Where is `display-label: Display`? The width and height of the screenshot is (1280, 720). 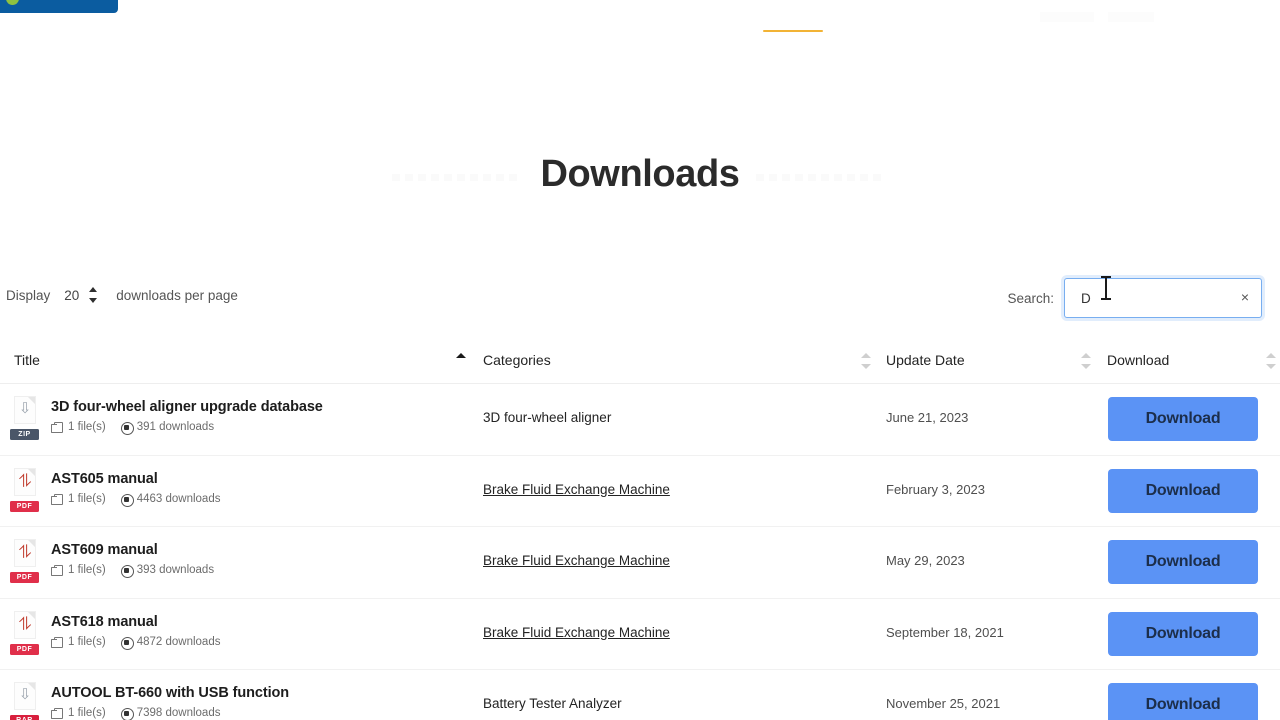 display-label: Display is located at coordinates (28, 295).